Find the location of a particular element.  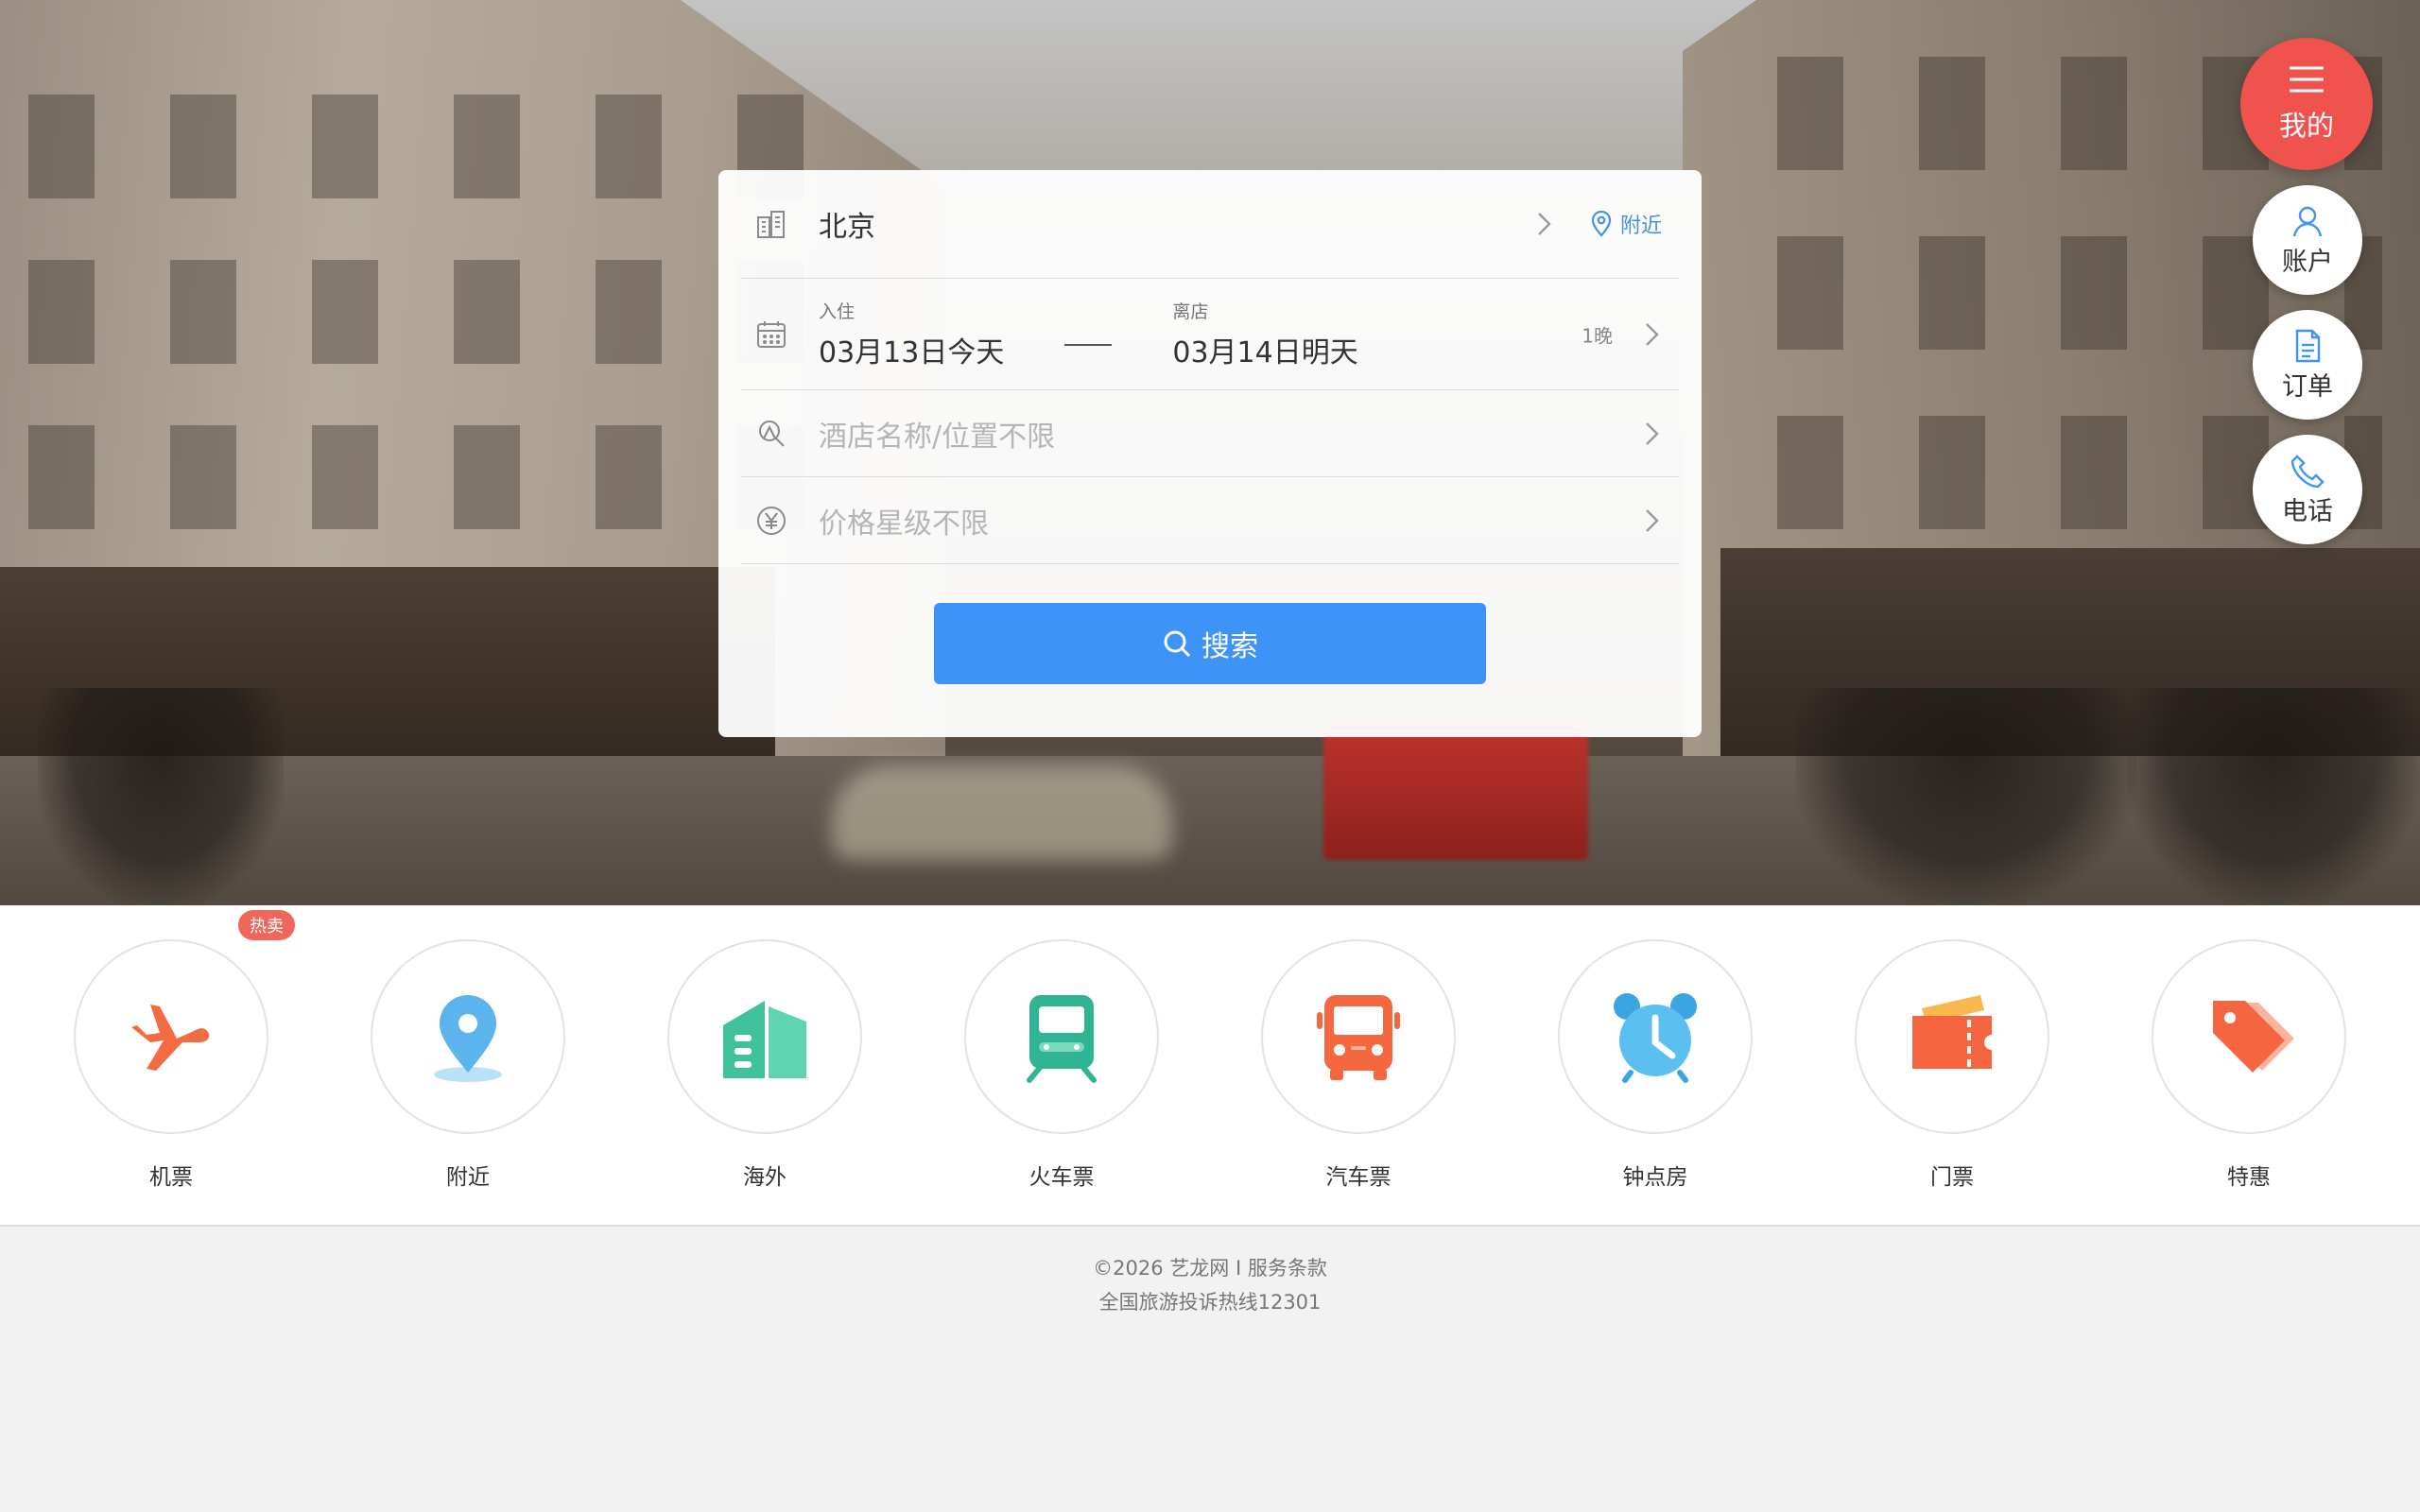

category-label: 附近 is located at coordinates (468, 1177).